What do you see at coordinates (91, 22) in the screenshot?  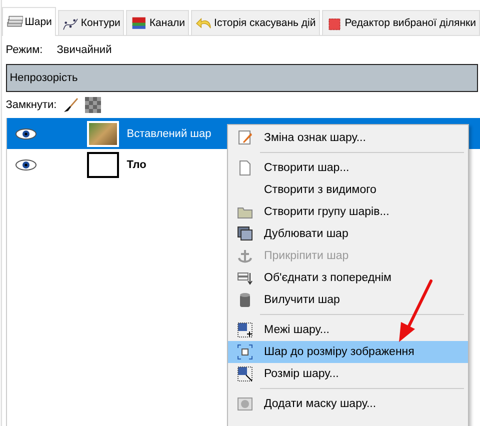 I see `dock-tab: Контури` at bounding box center [91, 22].